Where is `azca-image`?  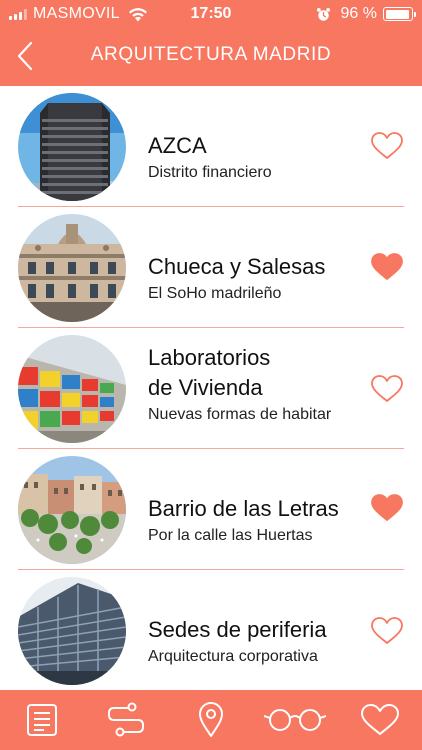 azca-image is located at coordinates (72, 147).